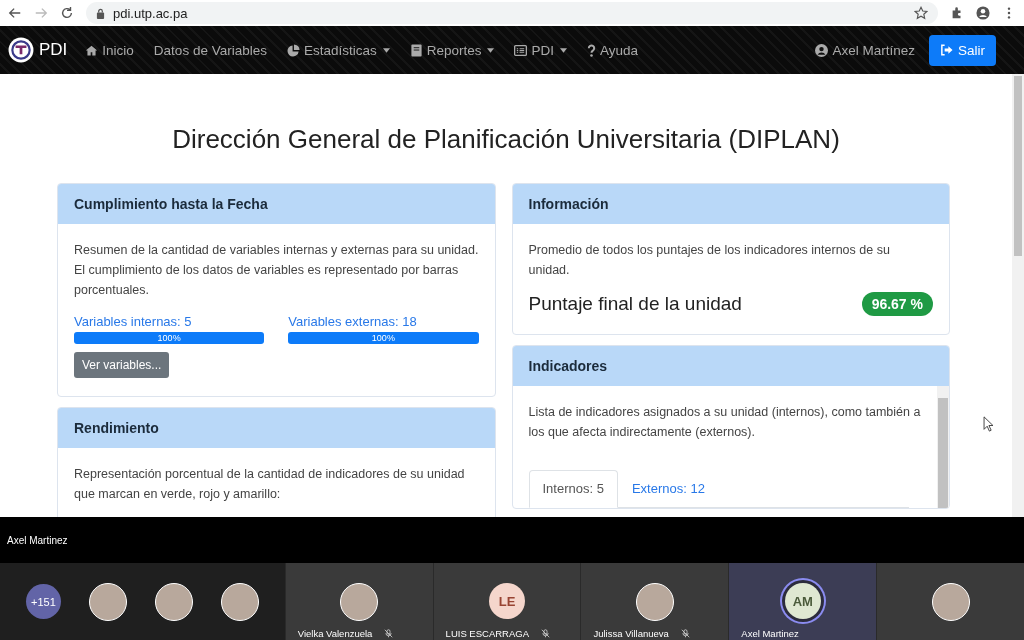  What do you see at coordinates (276, 428) in the screenshot?
I see `card-header: Rendimiento` at bounding box center [276, 428].